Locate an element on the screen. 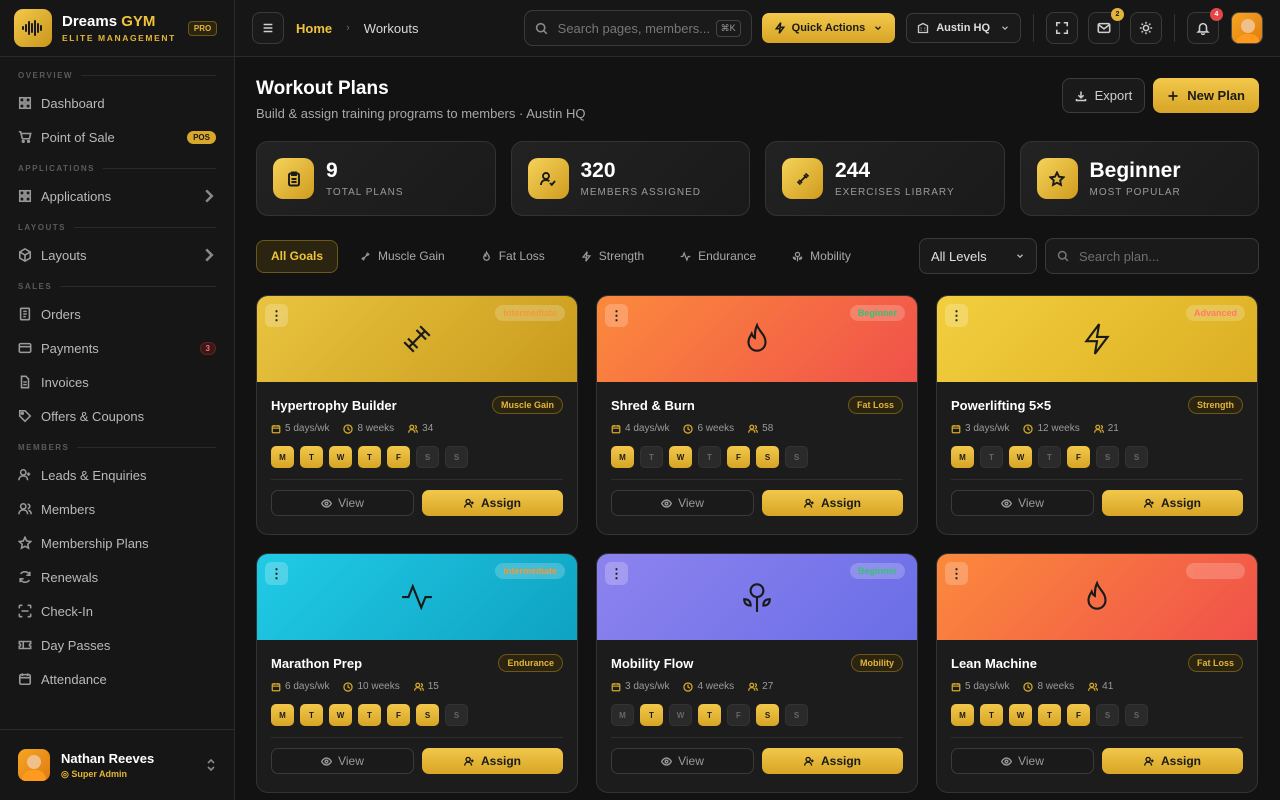 This screenshot has width=1280, height=800. plan-meta: 3 days/wk 4 weeks 27 is located at coordinates (757, 686).